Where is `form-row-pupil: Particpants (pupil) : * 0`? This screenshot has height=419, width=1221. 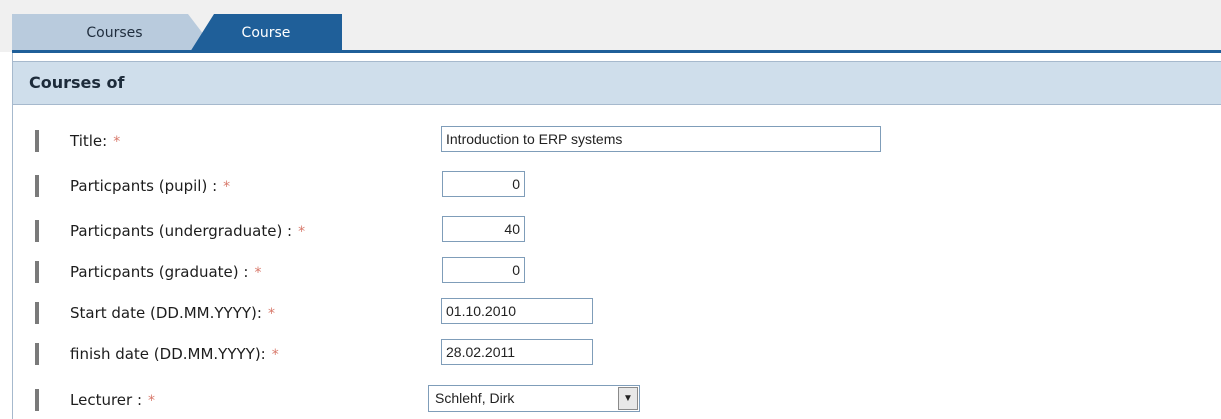
form-row-pupil: Particpants (pupil) : * 0 is located at coordinates (617, 186).